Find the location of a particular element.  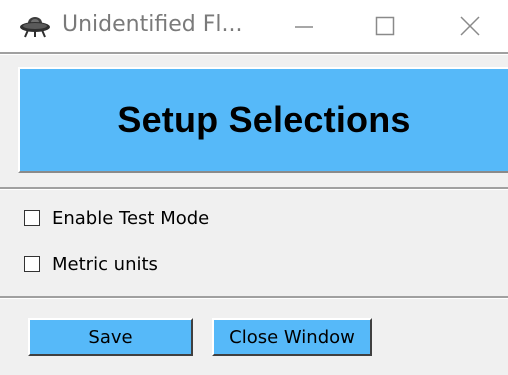

save-button: Save is located at coordinates (110, 337).